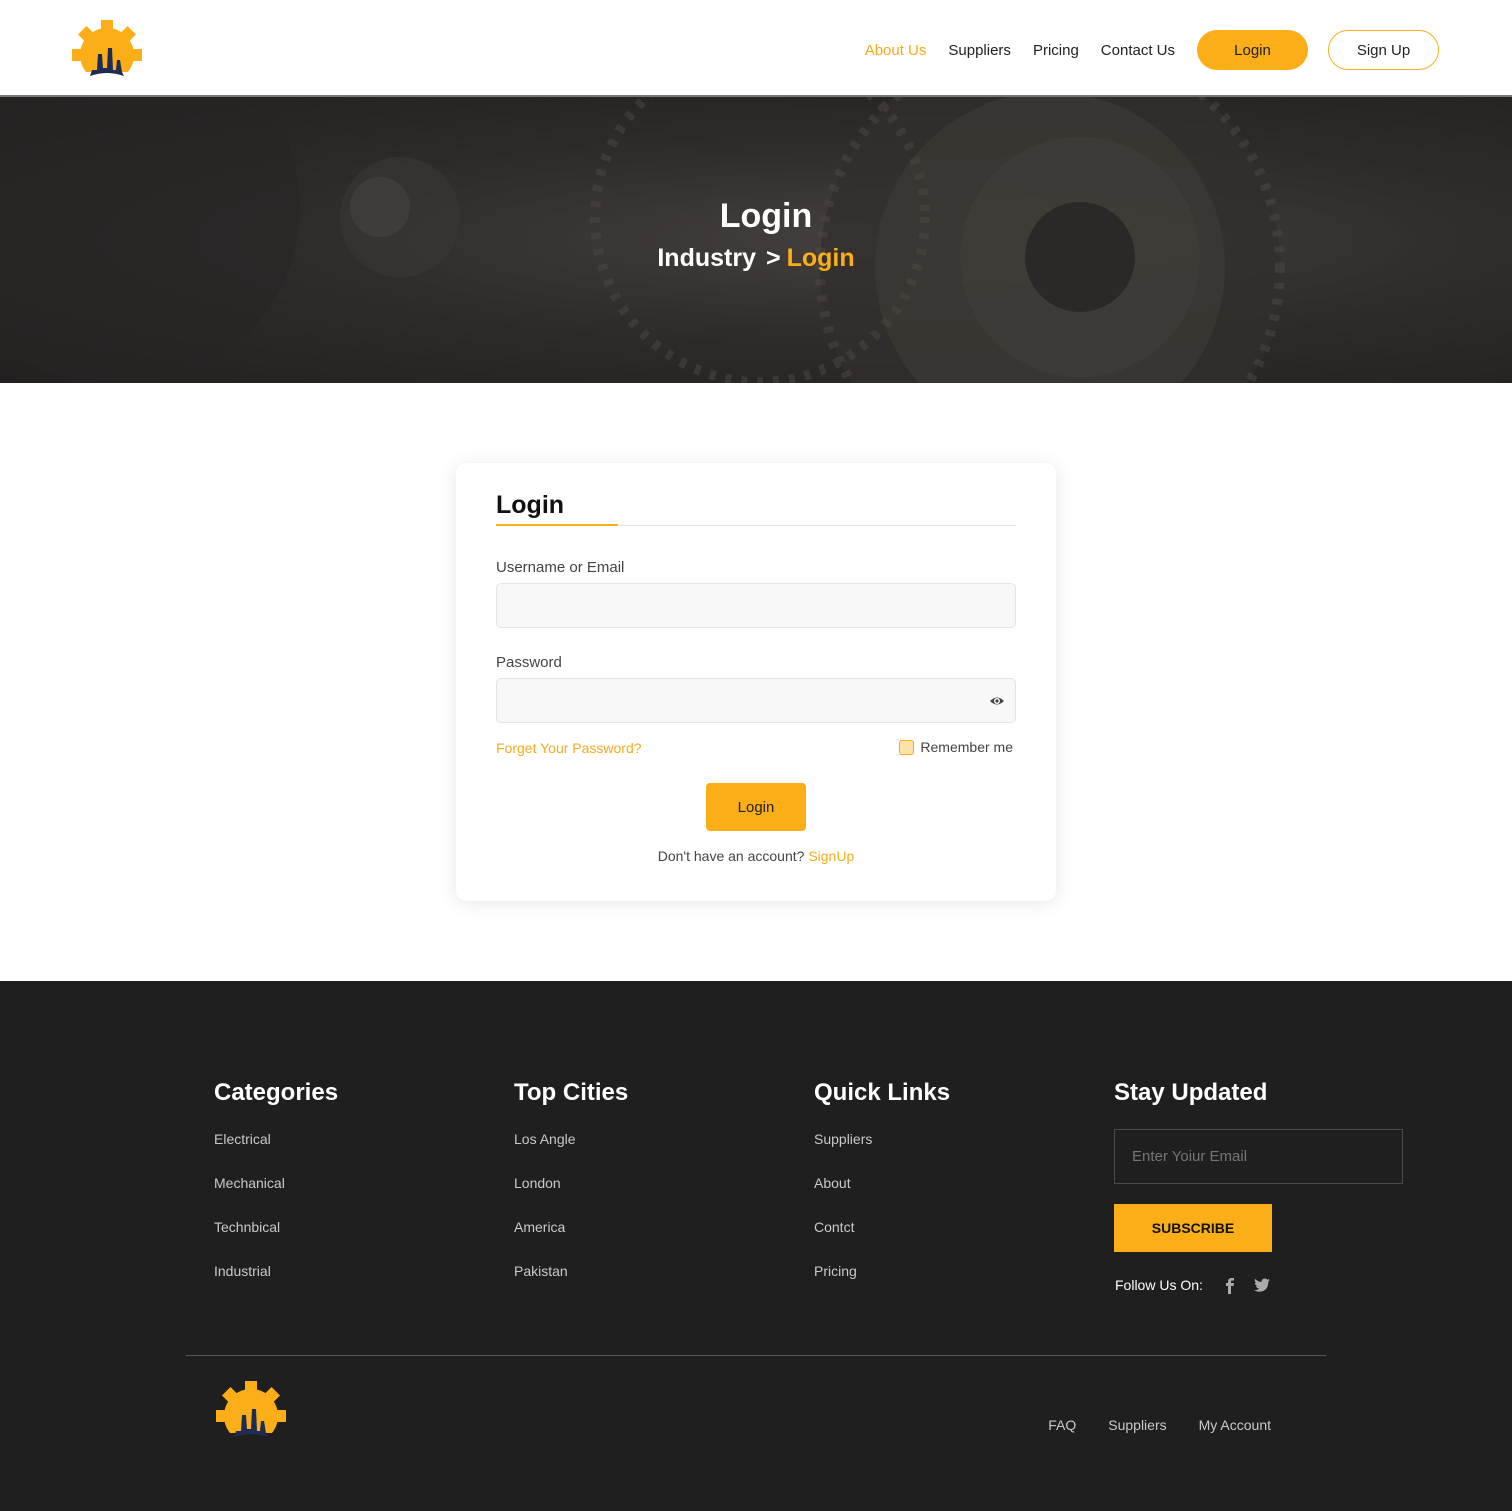  What do you see at coordinates (1252, 50) in the screenshot?
I see `header-login-button: Login` at bounding box center [1252, 50].